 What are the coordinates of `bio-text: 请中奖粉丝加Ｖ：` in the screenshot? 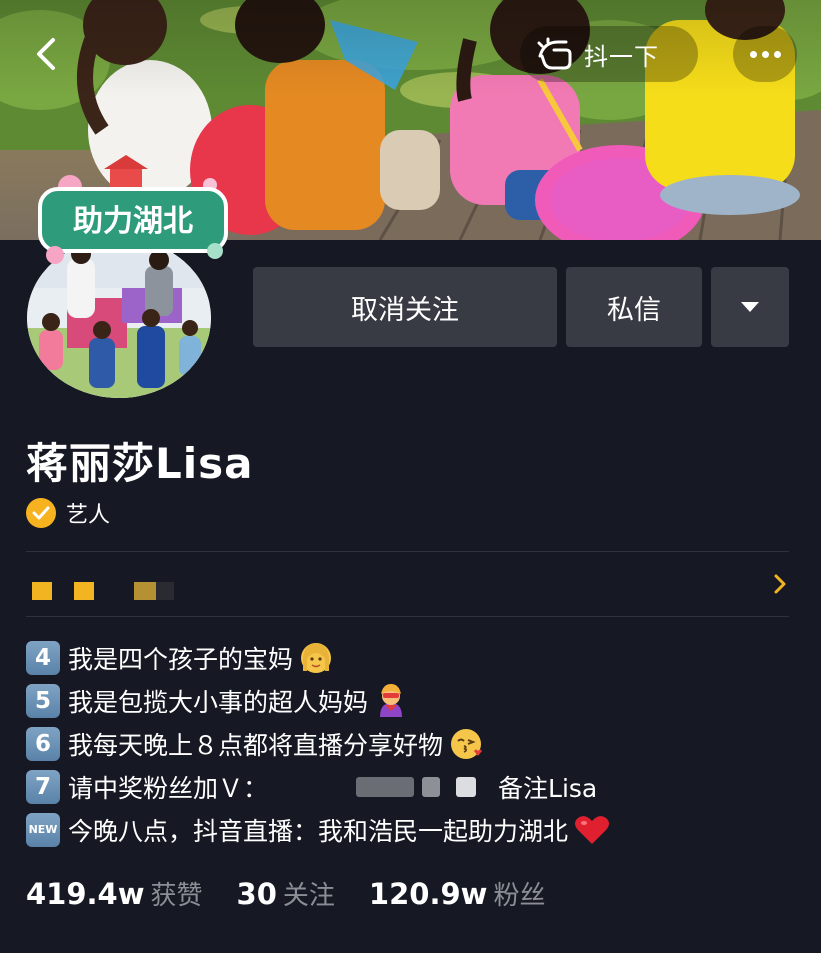 It's located at (168, 788).